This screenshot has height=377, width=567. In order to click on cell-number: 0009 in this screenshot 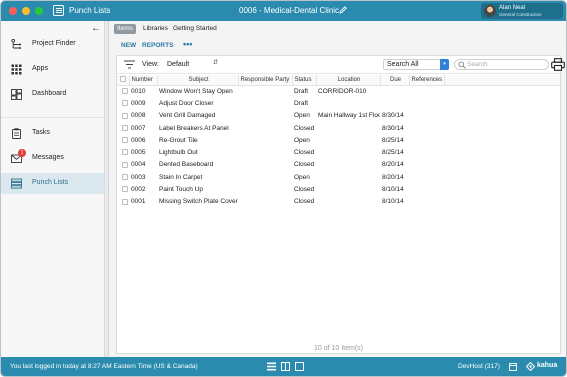, I will do `click(138, 103)`.